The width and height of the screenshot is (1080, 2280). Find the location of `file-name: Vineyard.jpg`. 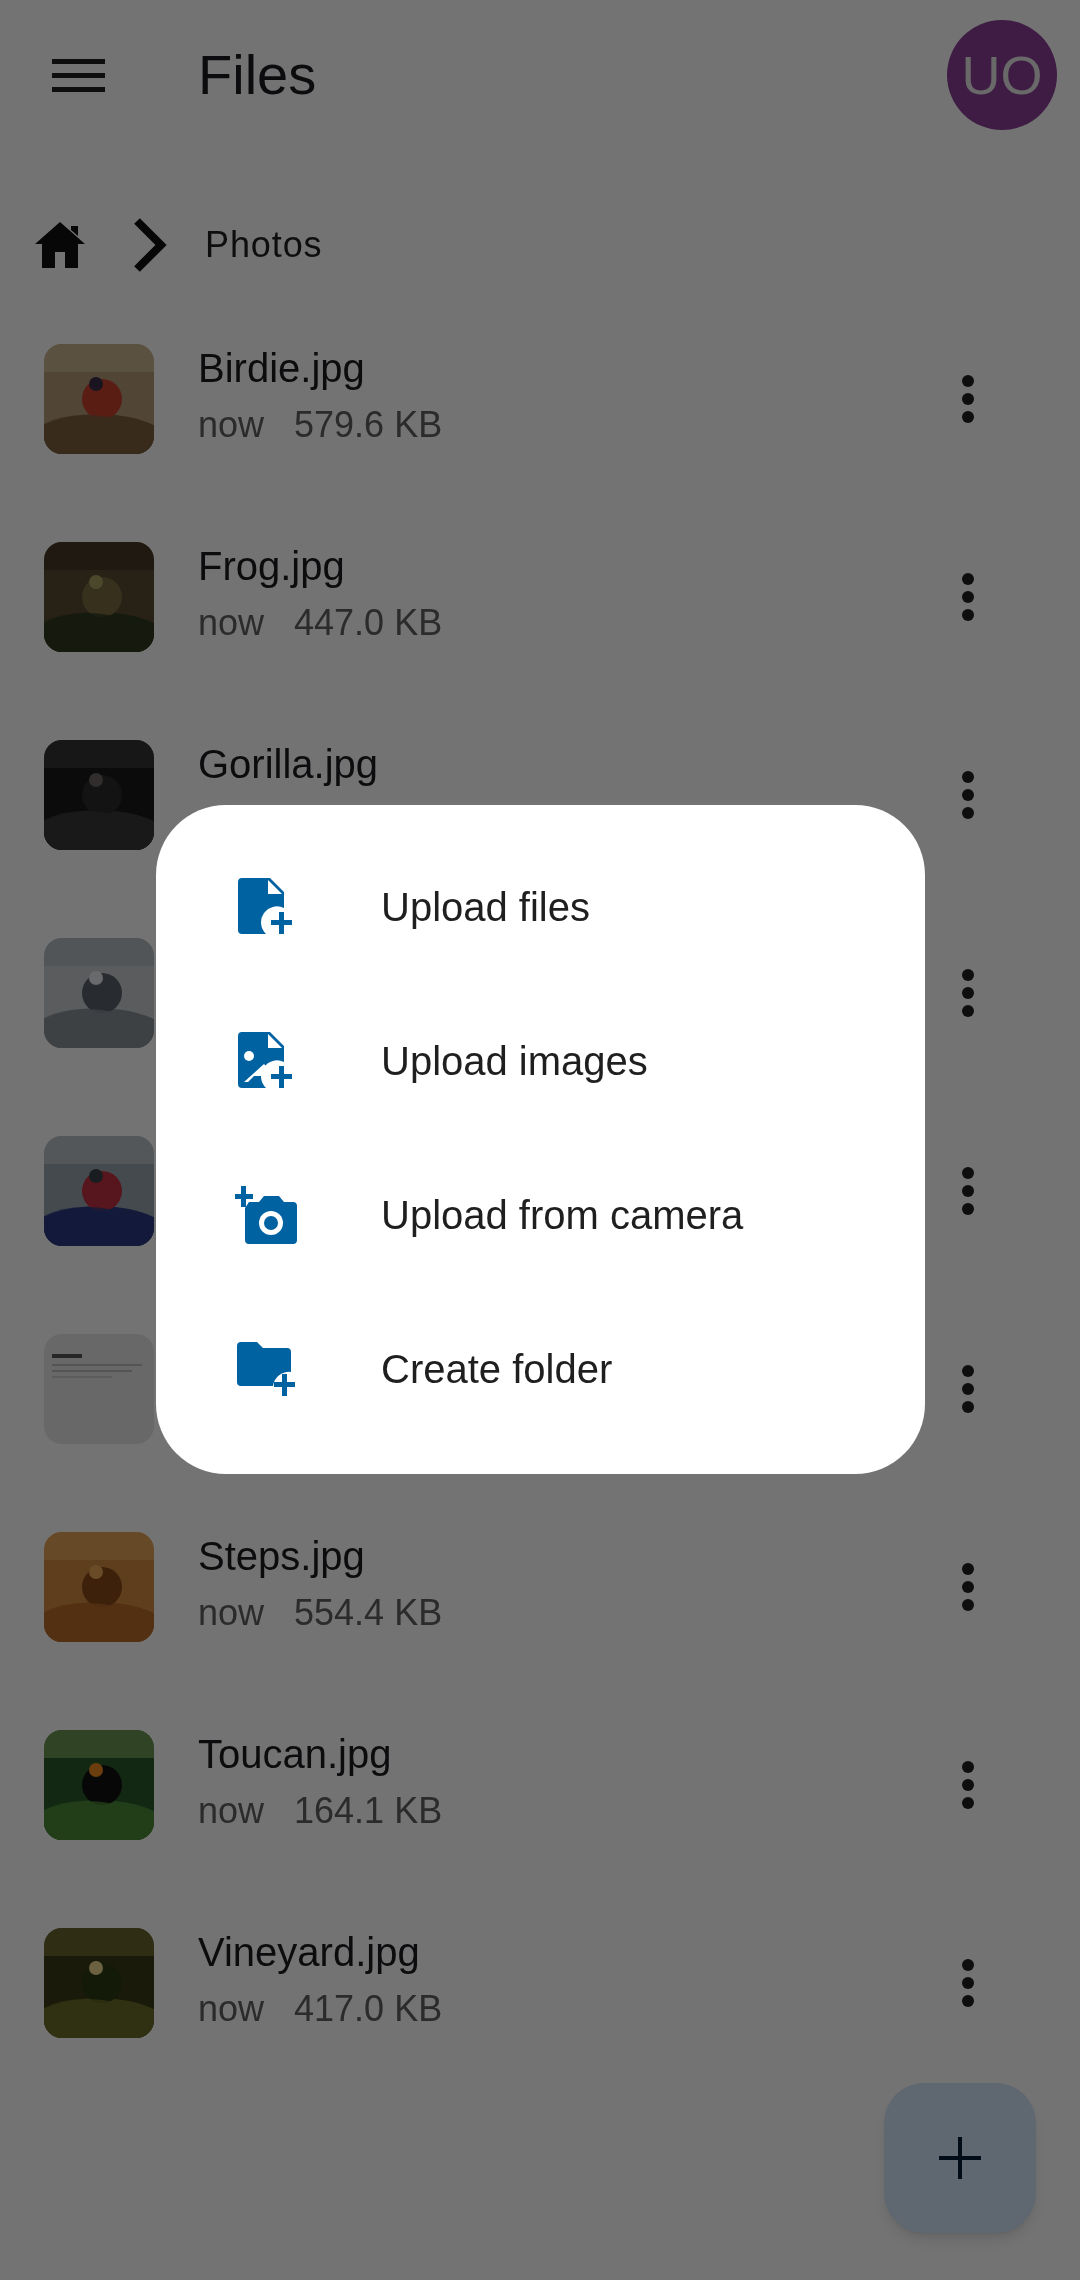

file-name: Vineyard.jpg is located at coordinates (580, 1952).